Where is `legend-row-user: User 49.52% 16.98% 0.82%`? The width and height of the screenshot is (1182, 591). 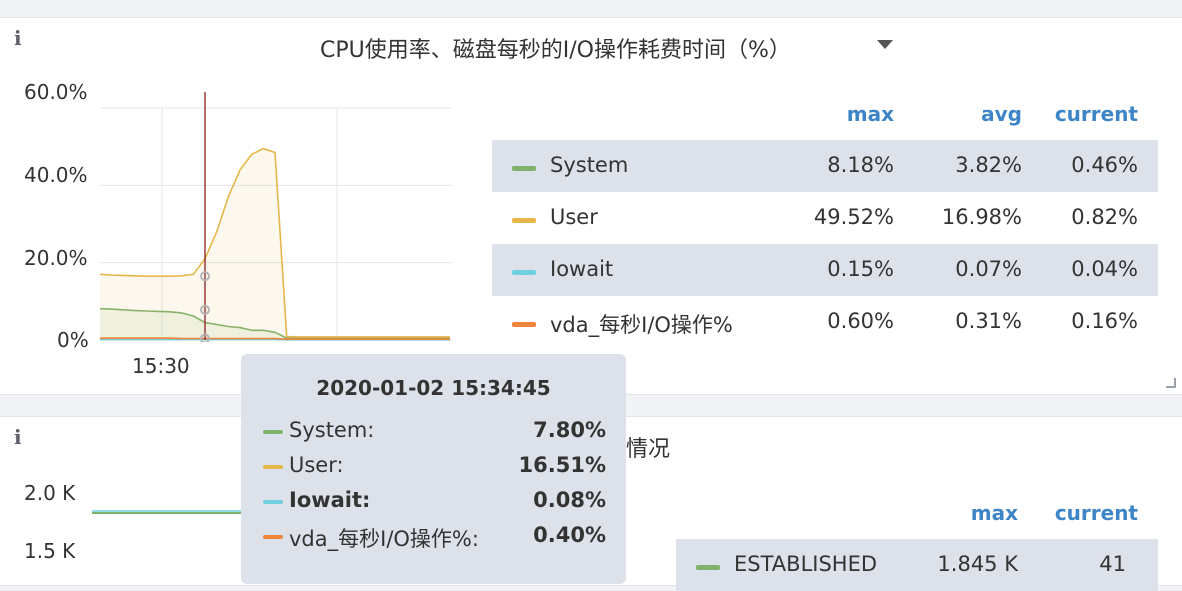
legend-row-user: User 49.52% 16.98% 0.82% is located at coordinates (825, 218).